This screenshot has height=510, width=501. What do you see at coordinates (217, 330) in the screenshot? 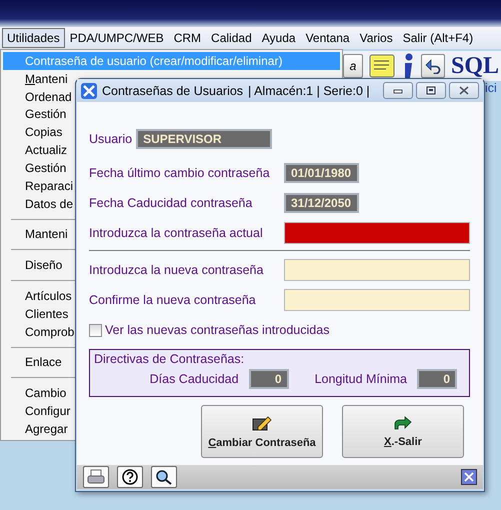
I see `checkbox-label: Ver las nuevas contraseñas introducidas` at bounding box center [217, 330].